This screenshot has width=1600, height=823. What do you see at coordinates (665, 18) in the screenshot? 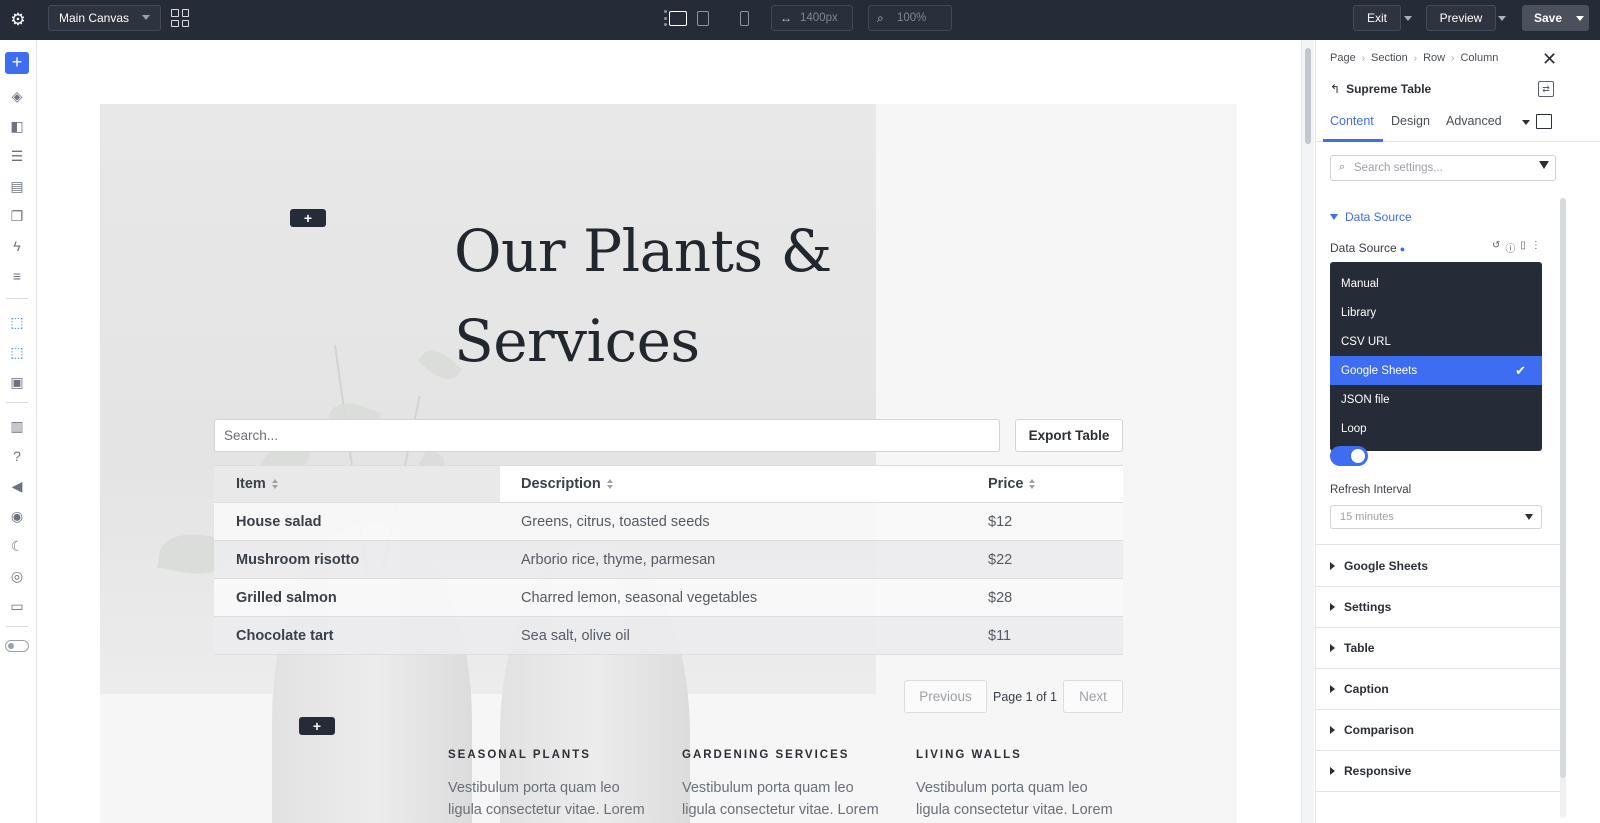
I see `more-vertical-icon` at bounding box center [665, 18].